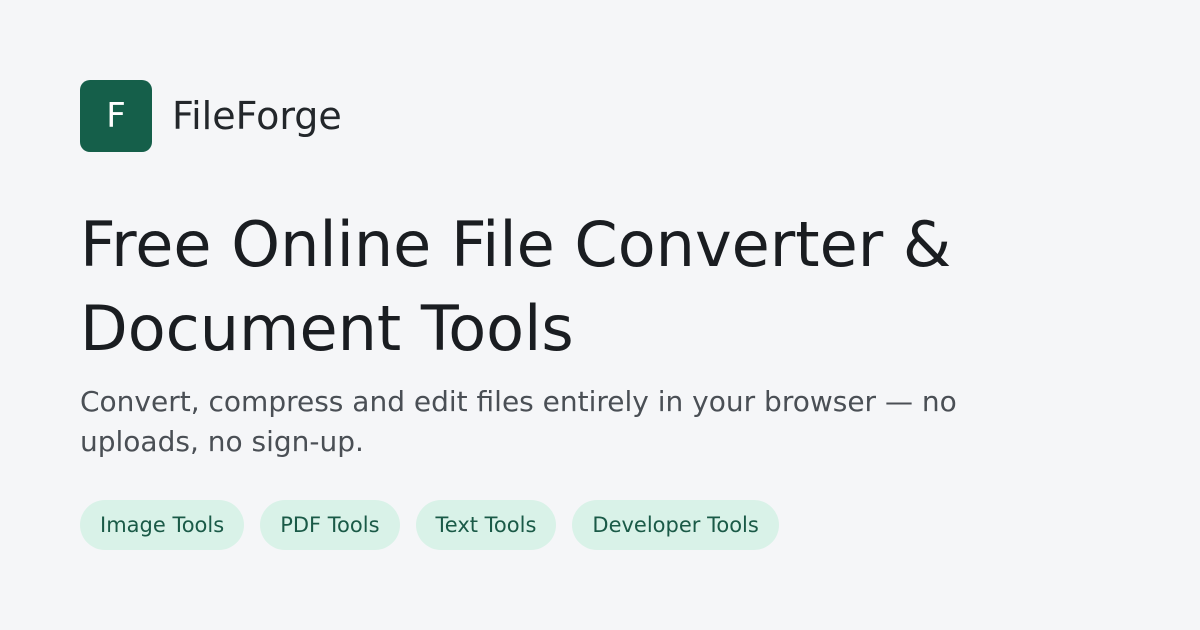  What do you see at coordinates (162, 525) in the screenshot?
I see `chip-image-tools: Image Tools` at bounding box center [162, 525].